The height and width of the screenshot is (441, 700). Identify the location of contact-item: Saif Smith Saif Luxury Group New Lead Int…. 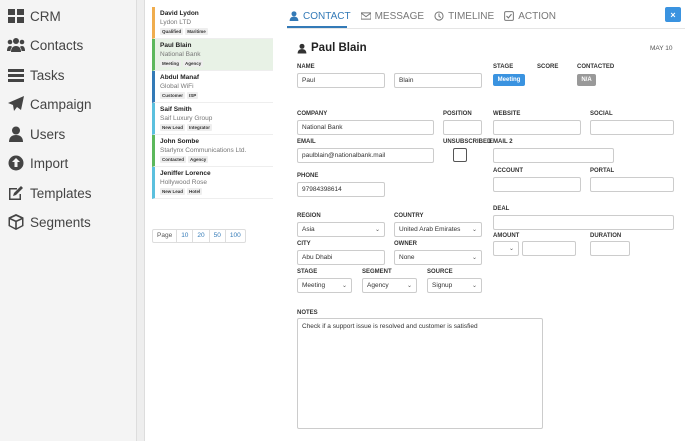
(212, 119).